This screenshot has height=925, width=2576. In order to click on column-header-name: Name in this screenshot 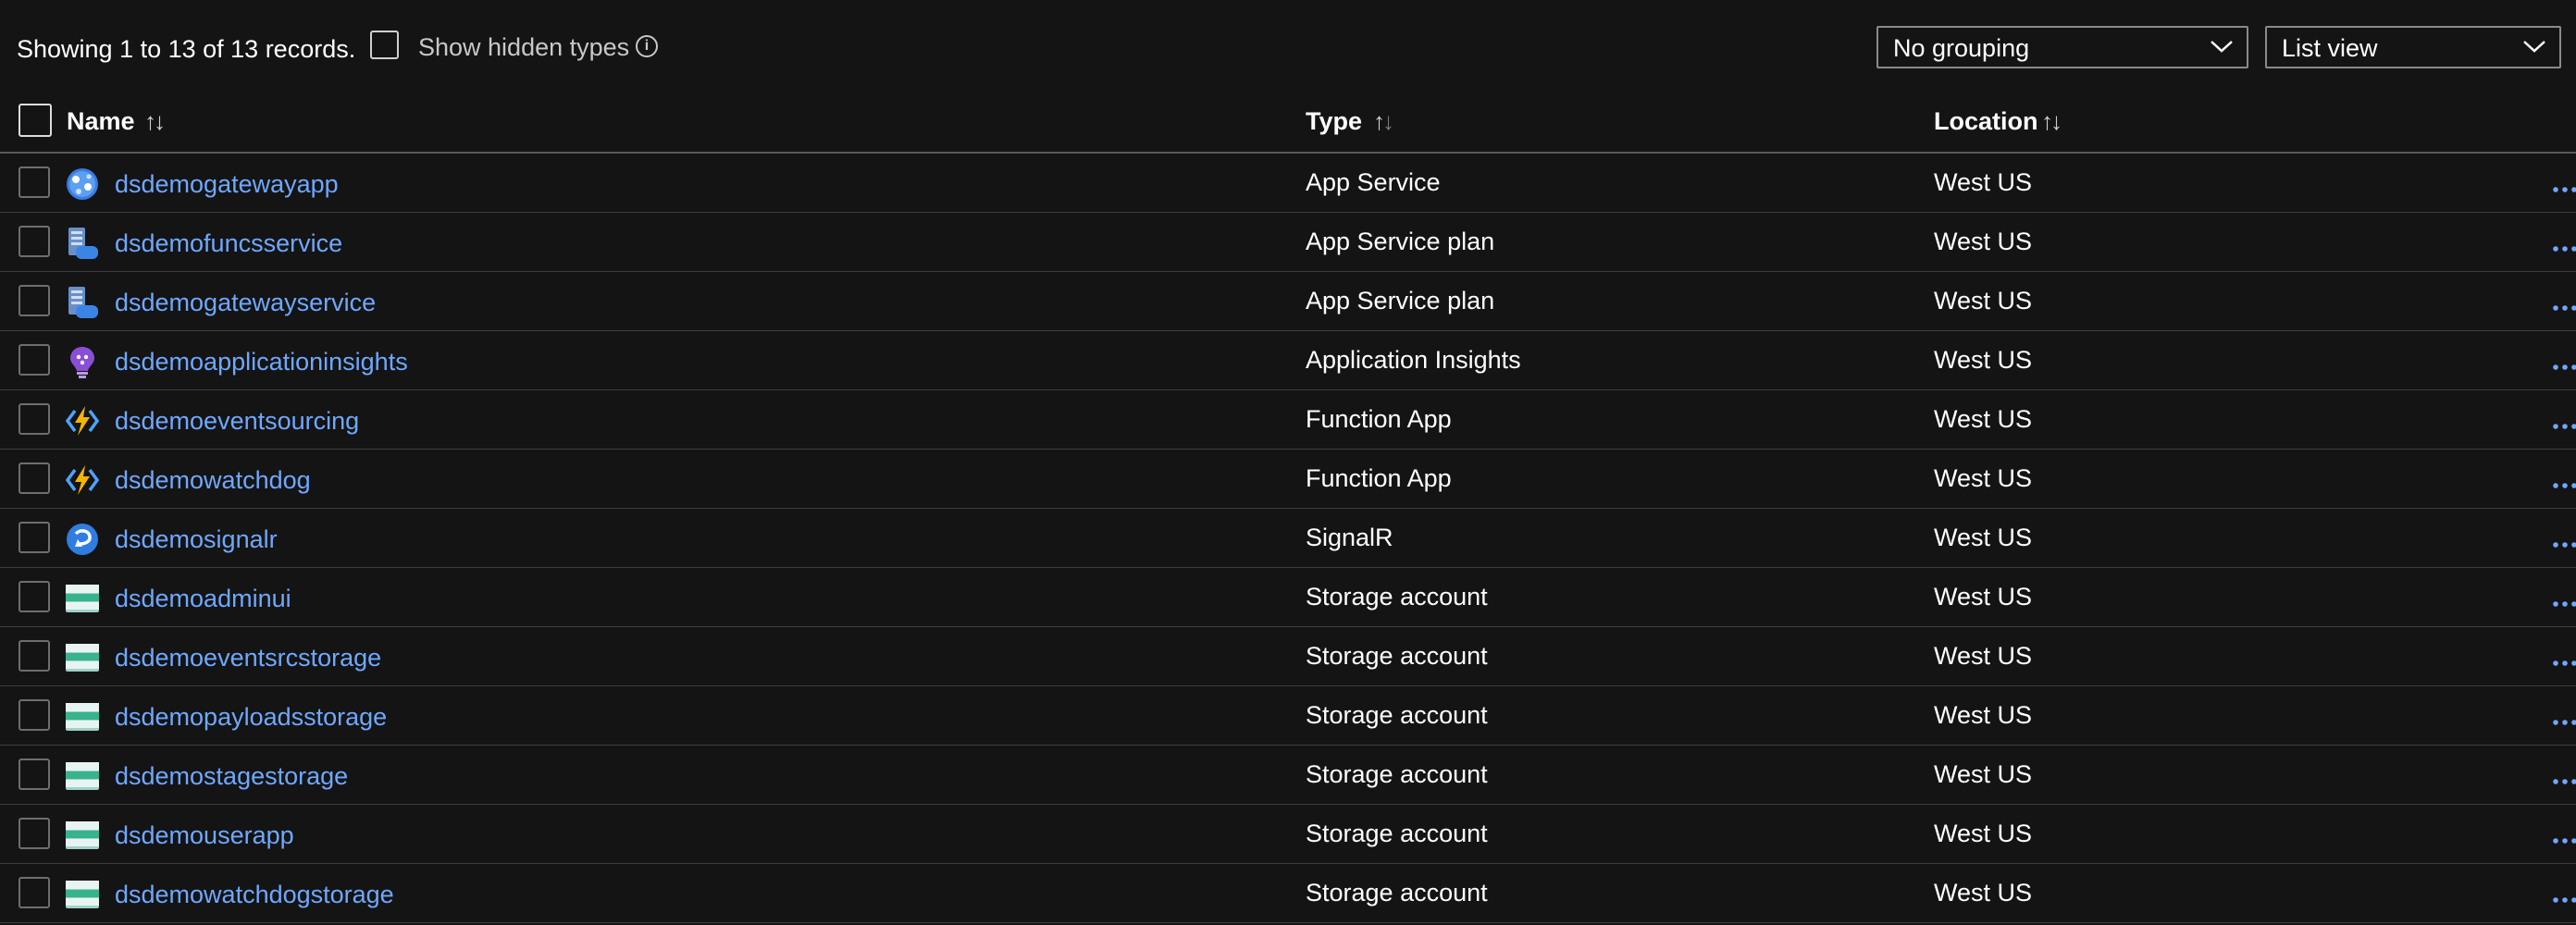, I will do `click(101, 121)`.